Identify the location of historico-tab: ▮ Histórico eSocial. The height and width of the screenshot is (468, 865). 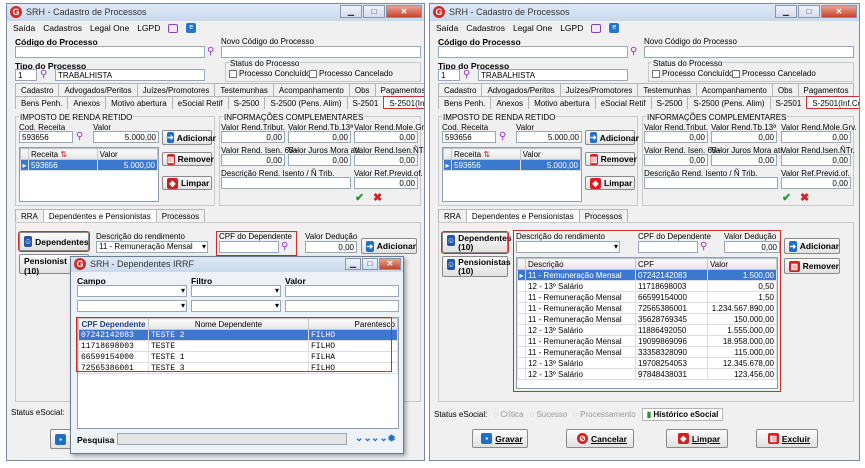
(682, 414).